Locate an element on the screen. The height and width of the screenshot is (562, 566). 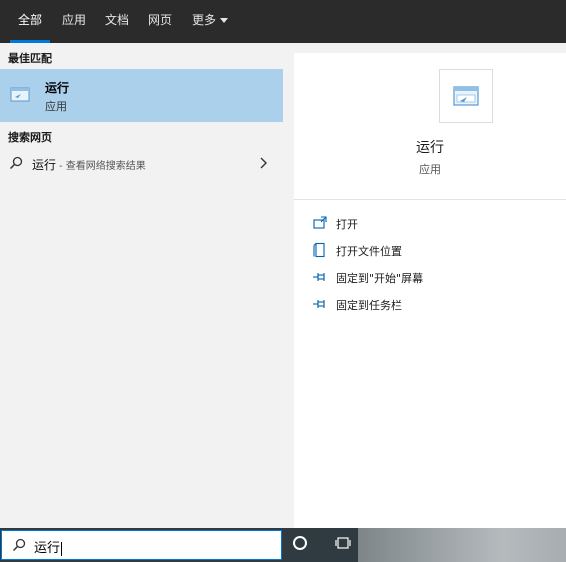
tab-web-label: 网页 is located at coordinates (160, 20).